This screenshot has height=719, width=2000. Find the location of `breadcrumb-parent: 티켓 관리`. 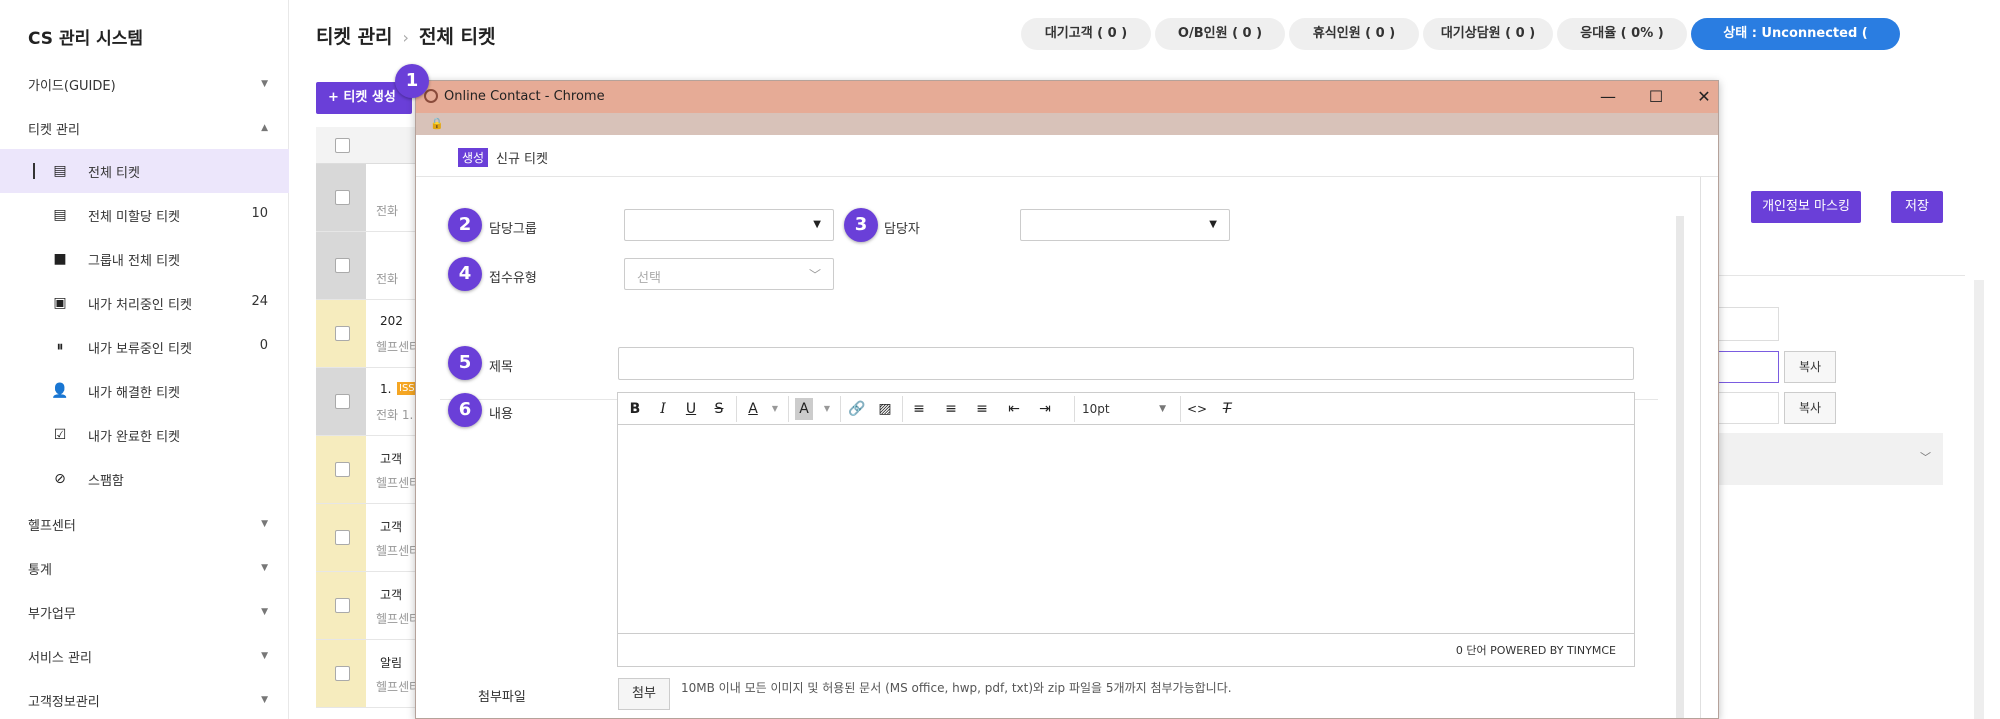

breadcrumb-parent: 티켓 관리 is located at coordinates (354, 37).